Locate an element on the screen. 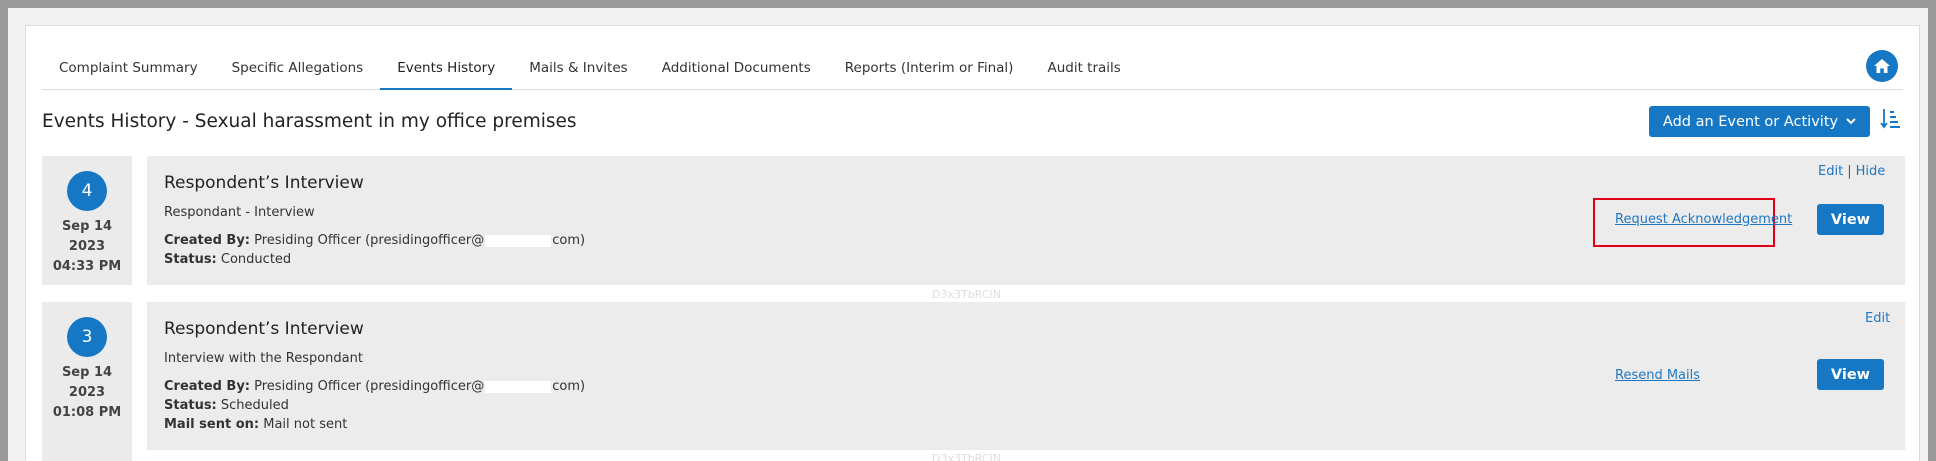 This screenshot has height=461, width=1936. event-status: Status: Conducted is located at coordinates (227, 259).